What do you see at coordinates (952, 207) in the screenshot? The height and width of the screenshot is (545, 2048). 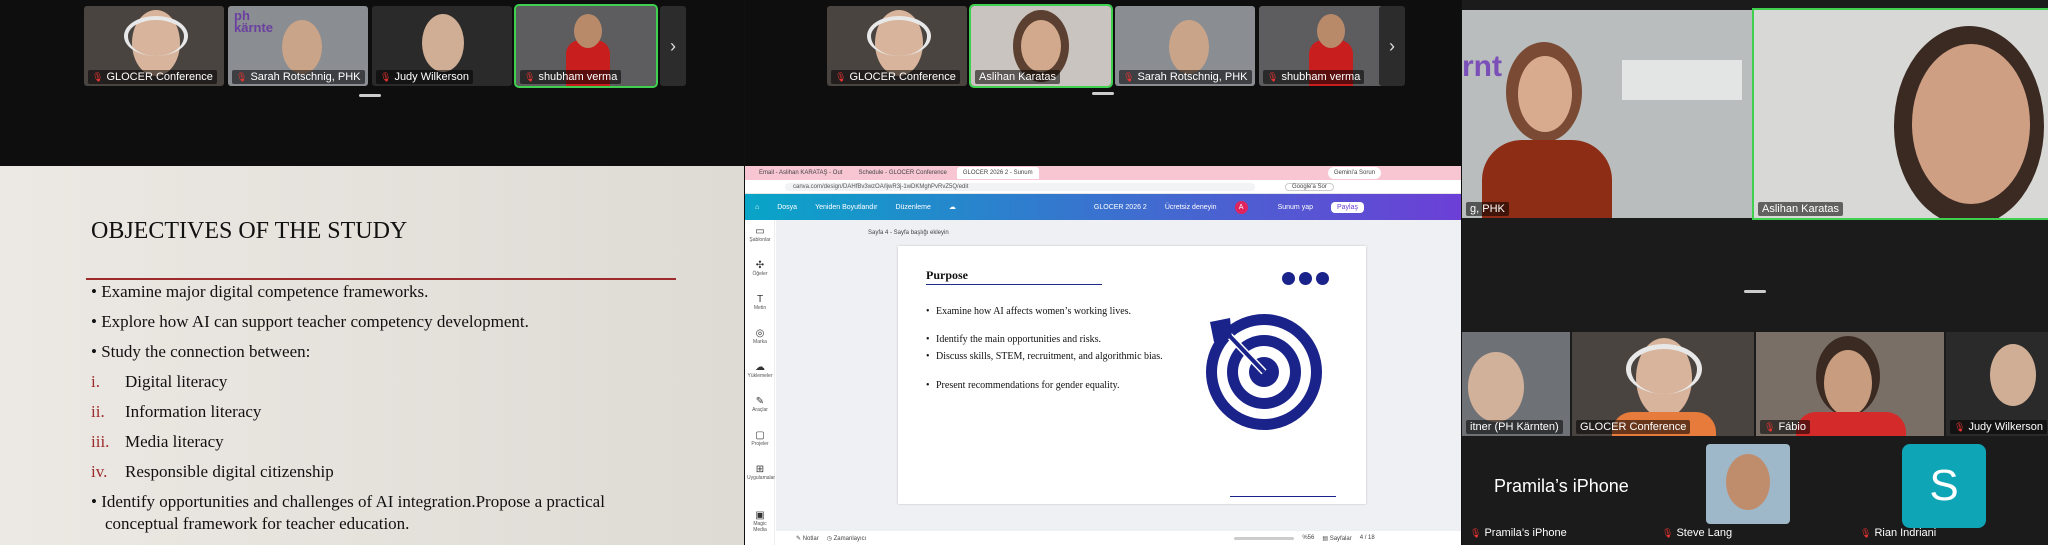 I see `cloud-icon: ☁` at bounding box center [952, 207].